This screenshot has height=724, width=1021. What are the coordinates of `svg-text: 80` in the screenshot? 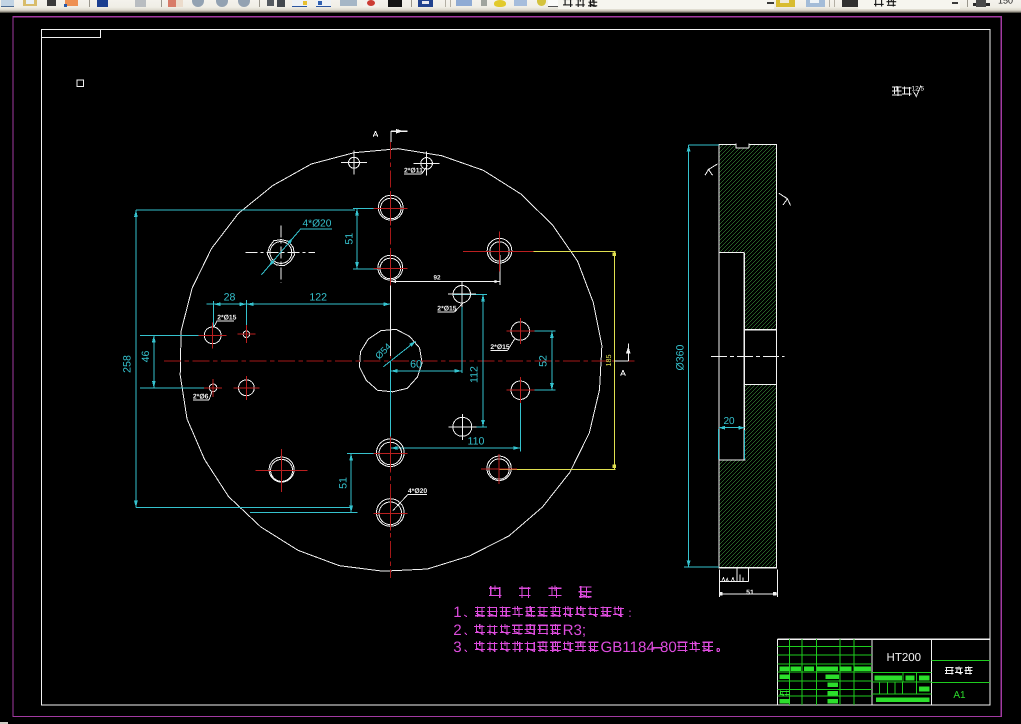 It's located at (668, 647).